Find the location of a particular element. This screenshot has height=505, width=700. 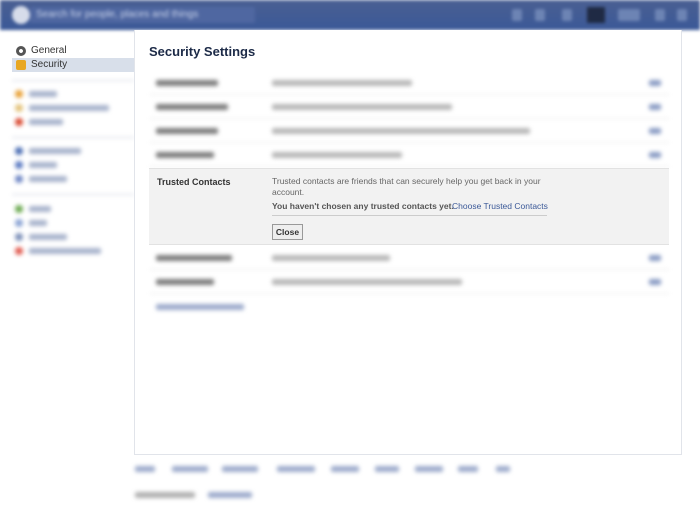

trusted-contacts-label: Trusted Contacts is located at coordinates (194, 182).